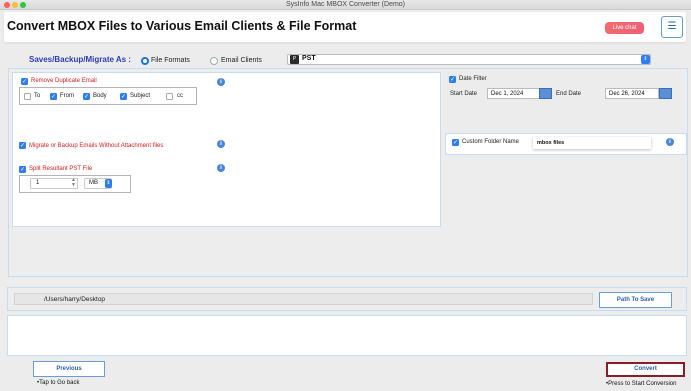  What do you see at coordinates (455, 142) in the screenshot?
I see `custom-folder-checkbox: ✓` at bounding box center [455, 142].